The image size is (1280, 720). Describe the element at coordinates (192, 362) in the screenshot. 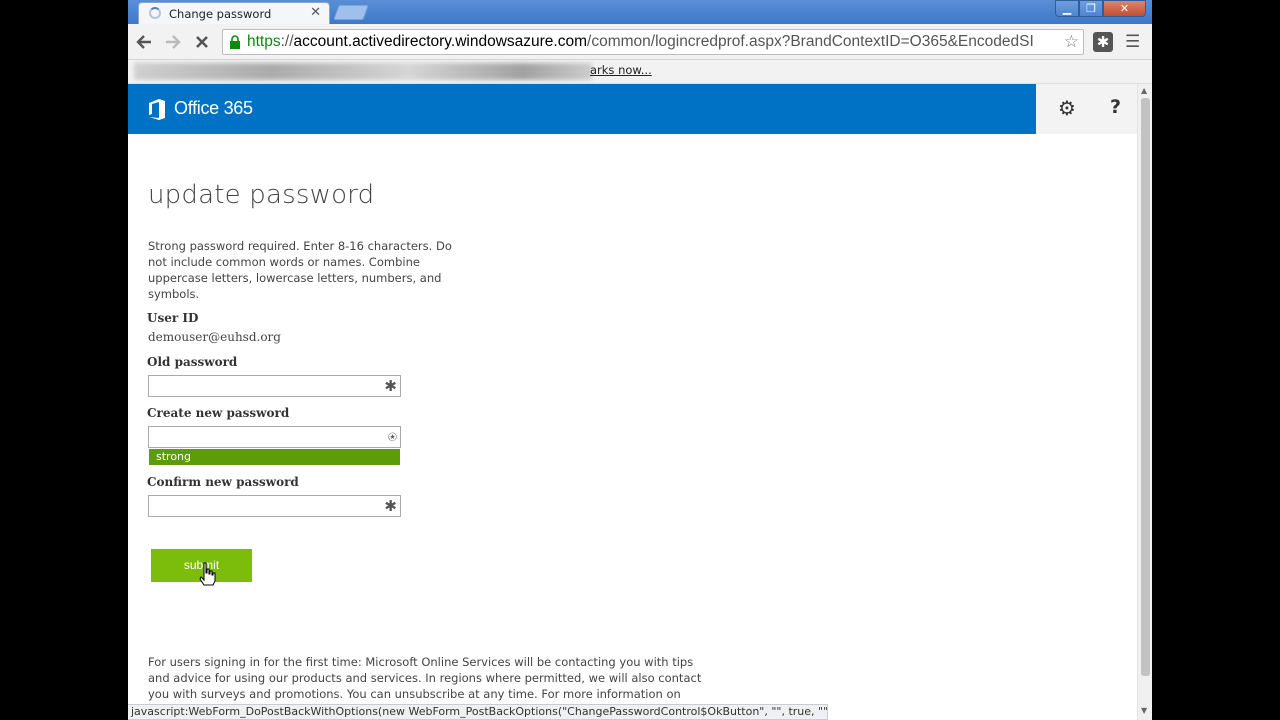

I see `old-password-label: Old password` at that location.